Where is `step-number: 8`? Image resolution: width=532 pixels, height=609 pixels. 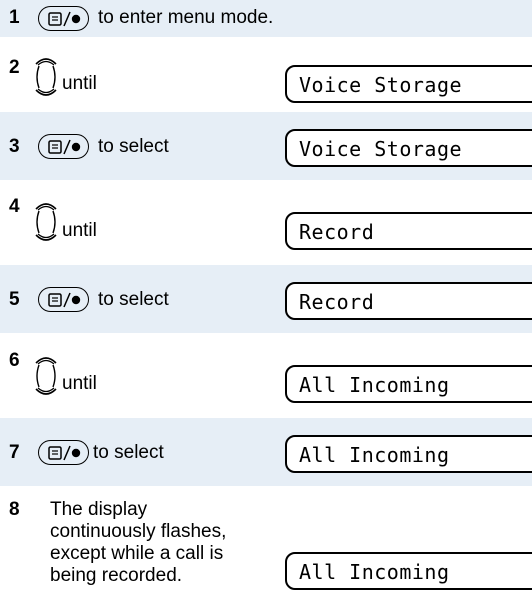
step-number: 8 is located at coordinates (14, 509).